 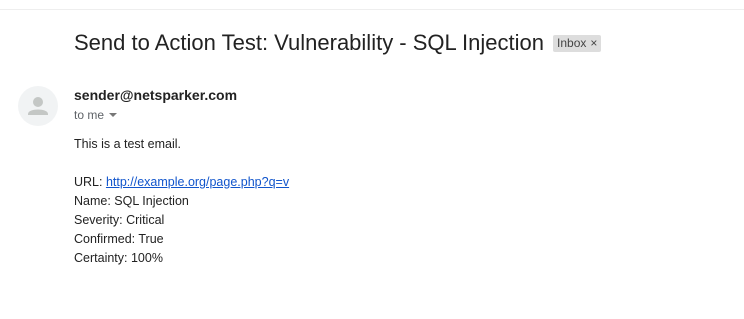 What do you see at coordinates (127, 144) in the screenshot?
I see `body-intro: This is a test email.` at bounding box center [127, 144].